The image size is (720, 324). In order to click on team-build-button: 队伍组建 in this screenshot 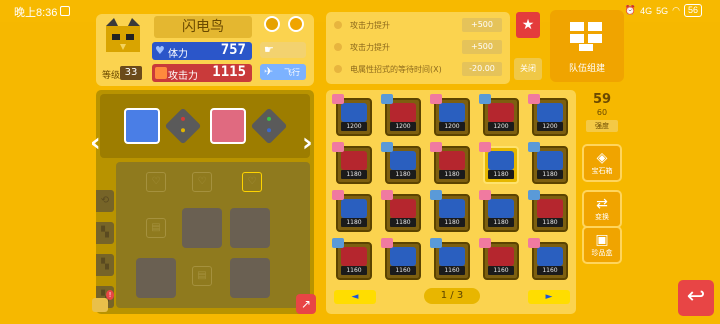, I will do `click(587, 46)`.